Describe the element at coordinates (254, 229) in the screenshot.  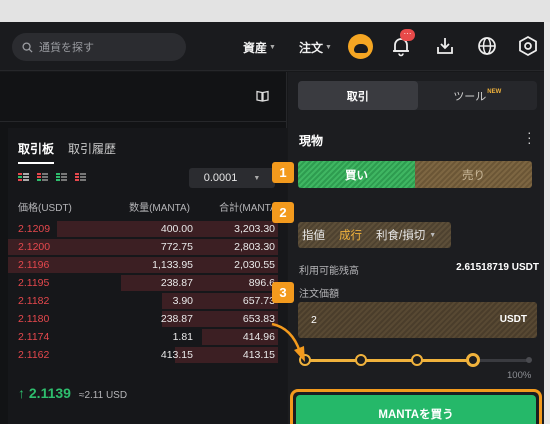
I see `ask-total: 3,203.30` at that location.